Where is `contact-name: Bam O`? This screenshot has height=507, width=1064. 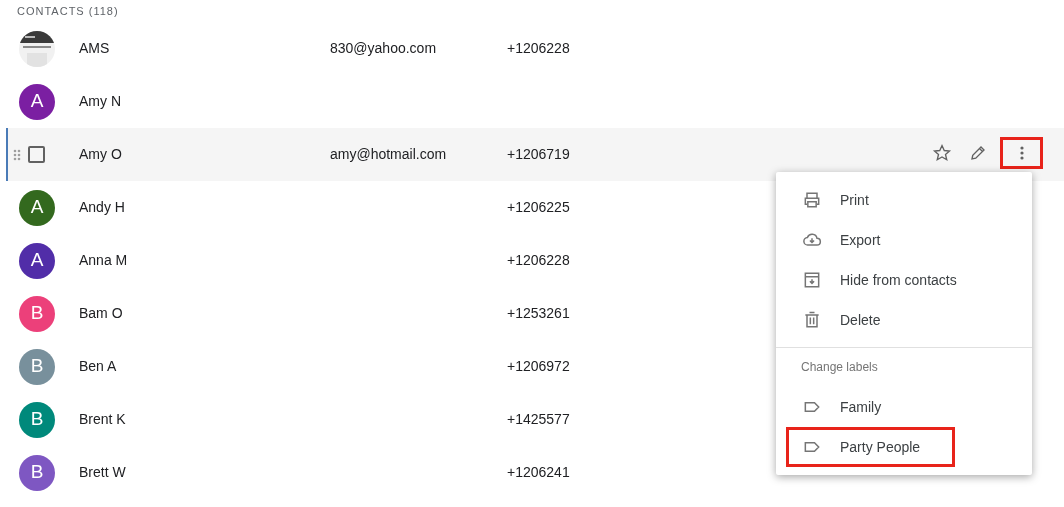
contact-name: Bam O is located at coordinates (101, 313).